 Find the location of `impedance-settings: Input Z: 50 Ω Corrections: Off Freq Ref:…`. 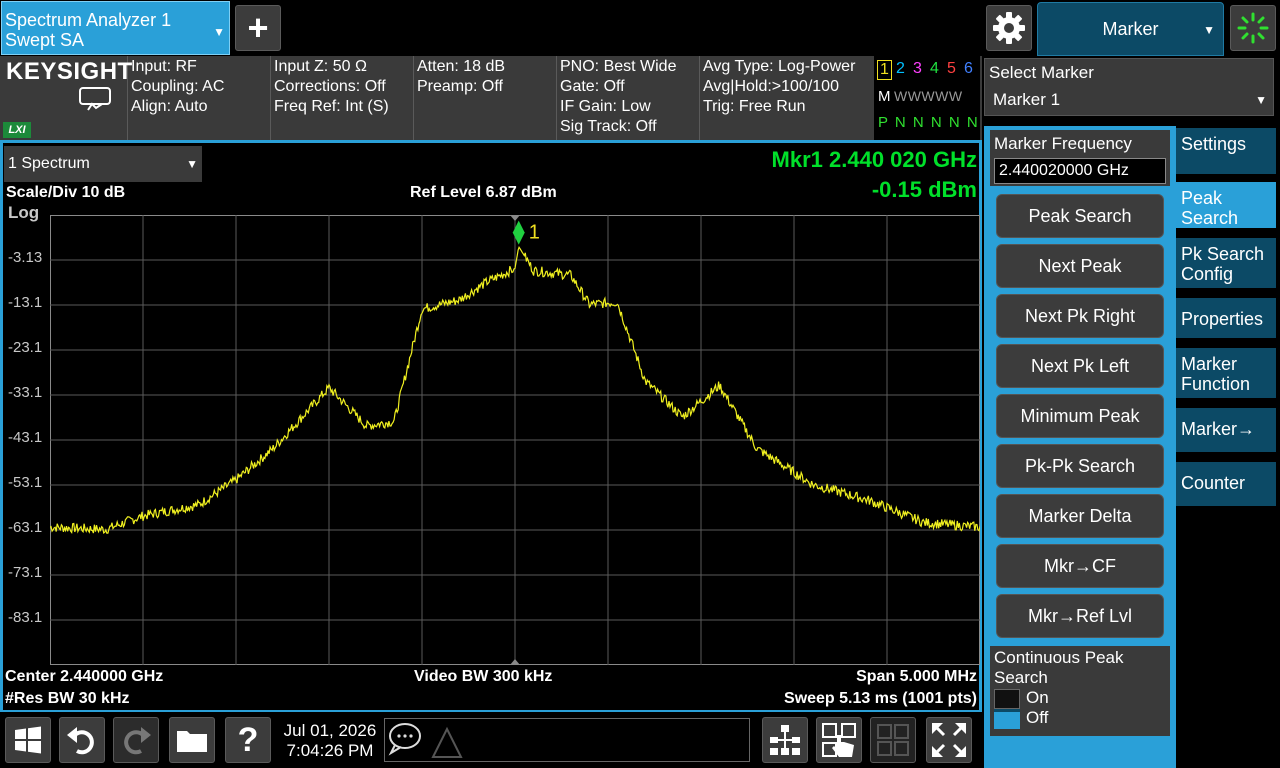

impedance-settings: Input Z: 50 Ω Corrections: Off Freq Ref:… is located at coordinates (342, 98).